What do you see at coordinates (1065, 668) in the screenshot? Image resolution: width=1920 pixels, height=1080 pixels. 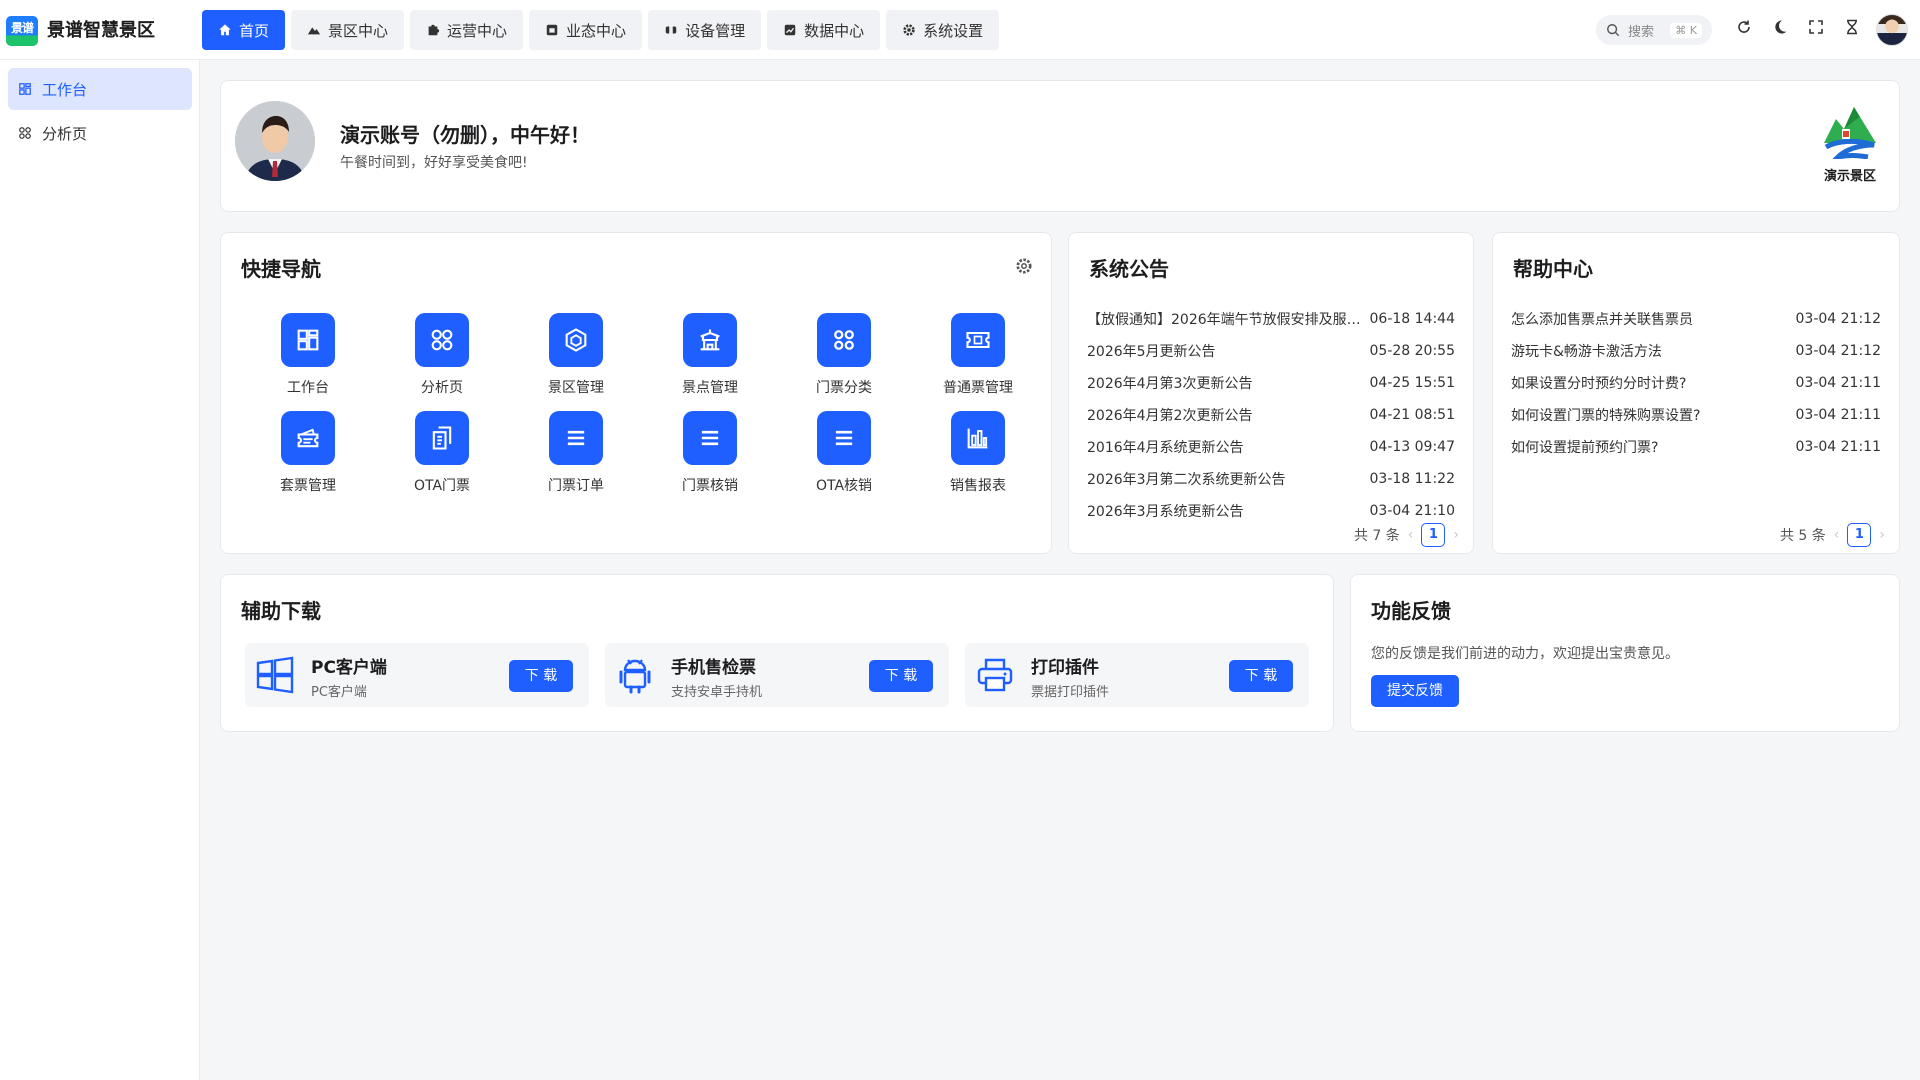 I see `download-title: 打印插件` at bounding box center [1065, 668].